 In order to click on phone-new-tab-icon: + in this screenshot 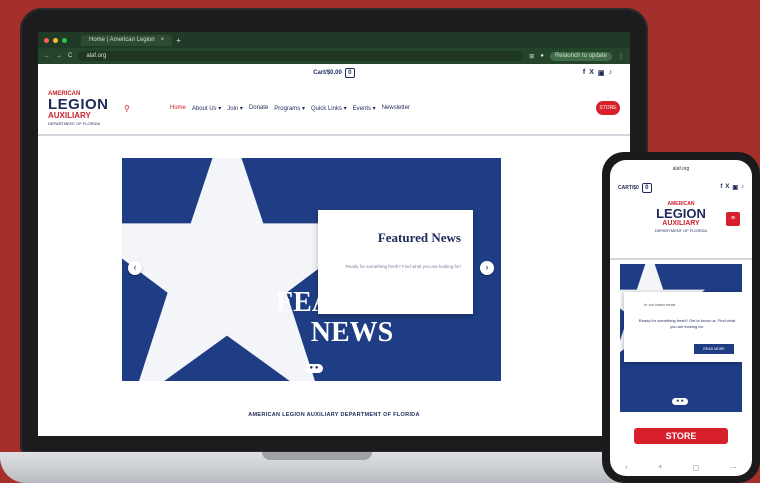, I will do `click(660, 468)`.